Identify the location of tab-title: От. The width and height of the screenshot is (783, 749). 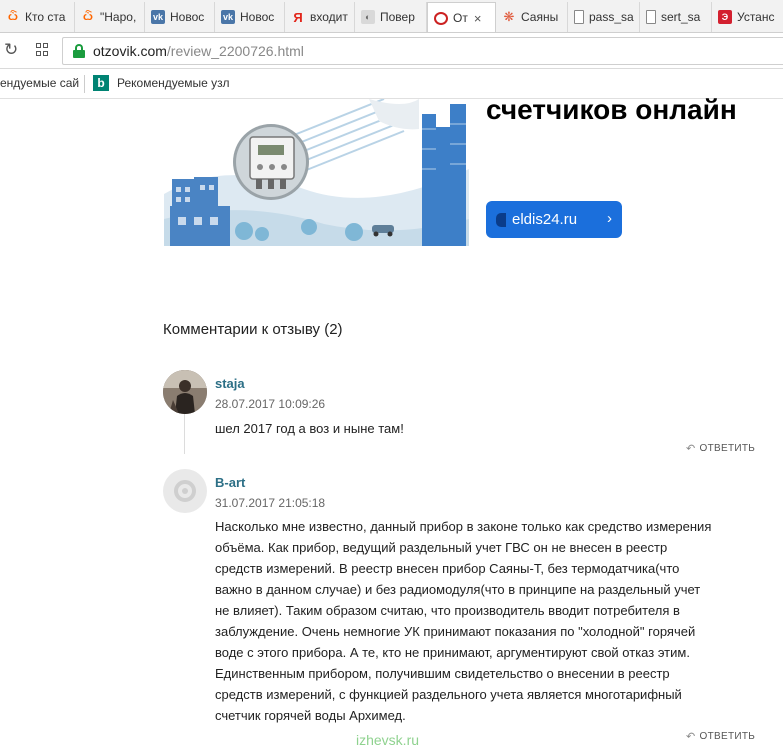
(460, 18).